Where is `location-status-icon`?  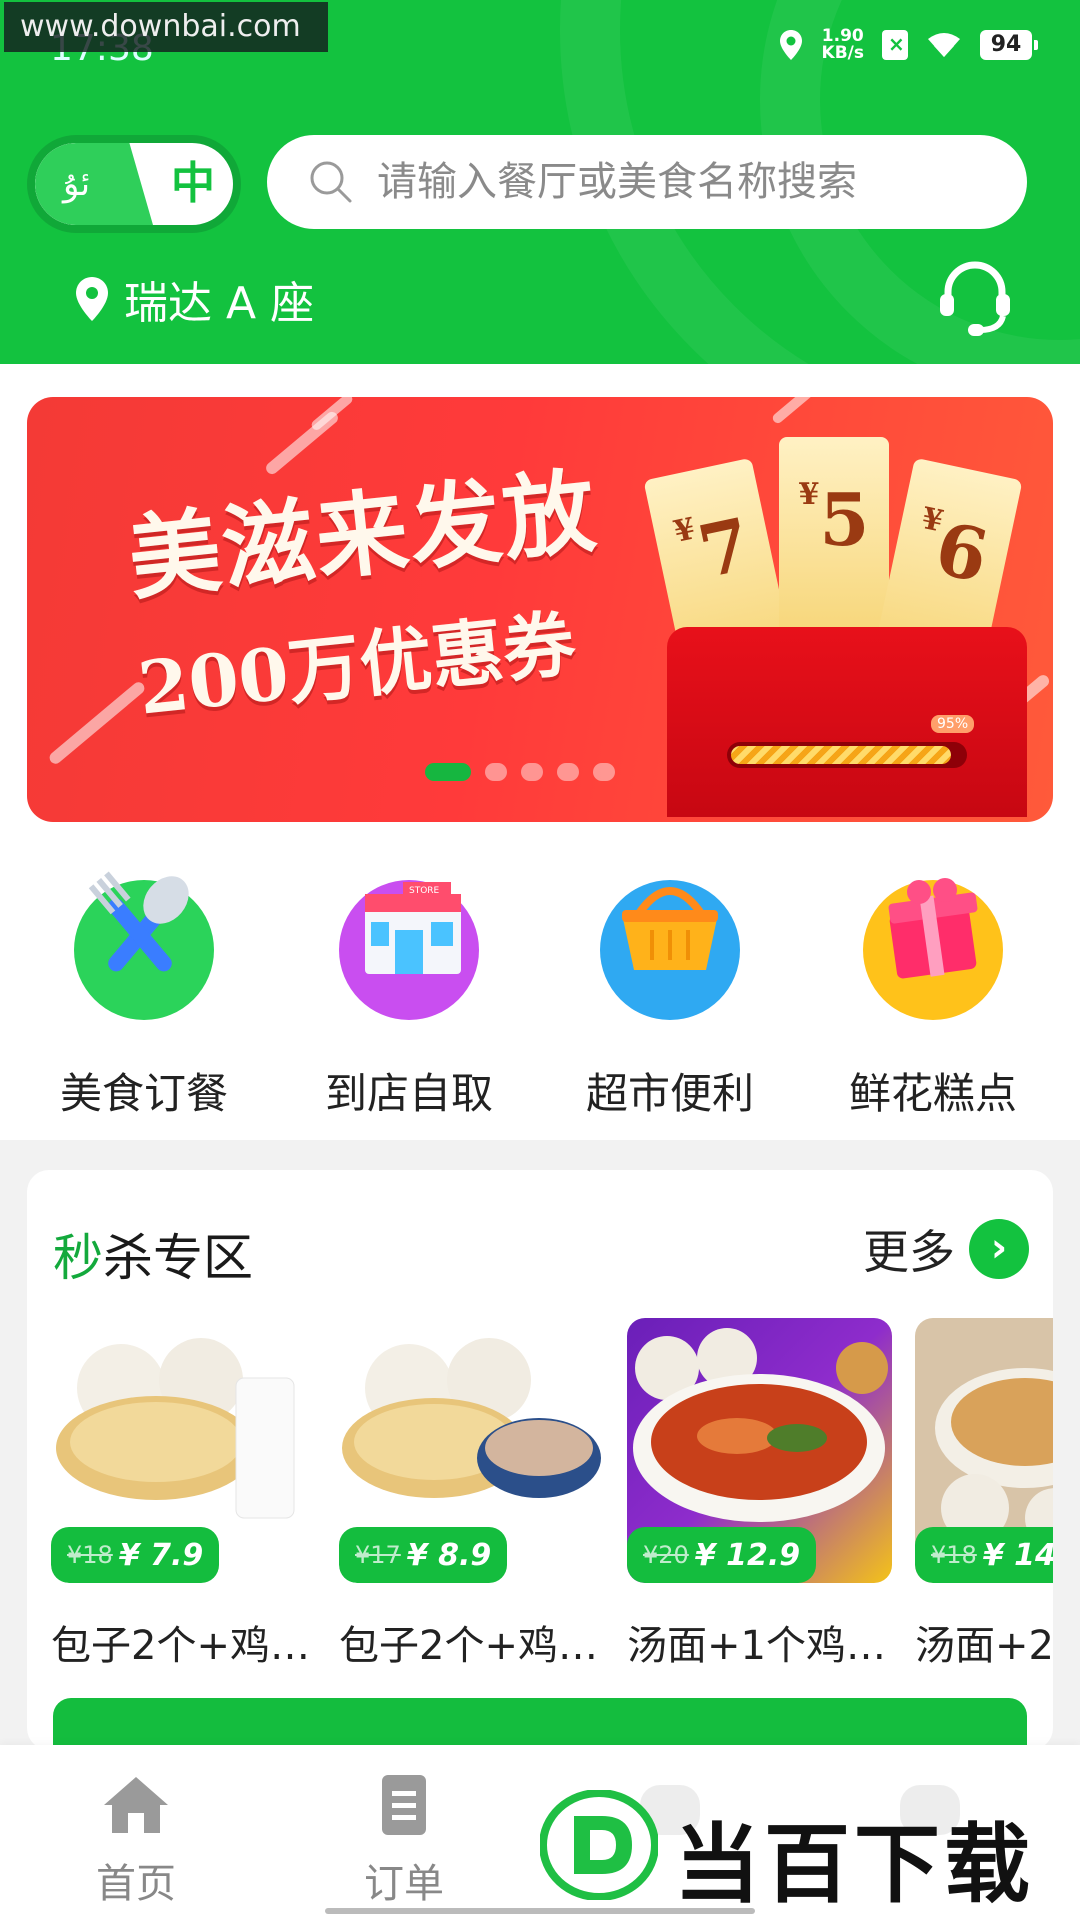
location-status-icon is located at coordinates (790, 45).